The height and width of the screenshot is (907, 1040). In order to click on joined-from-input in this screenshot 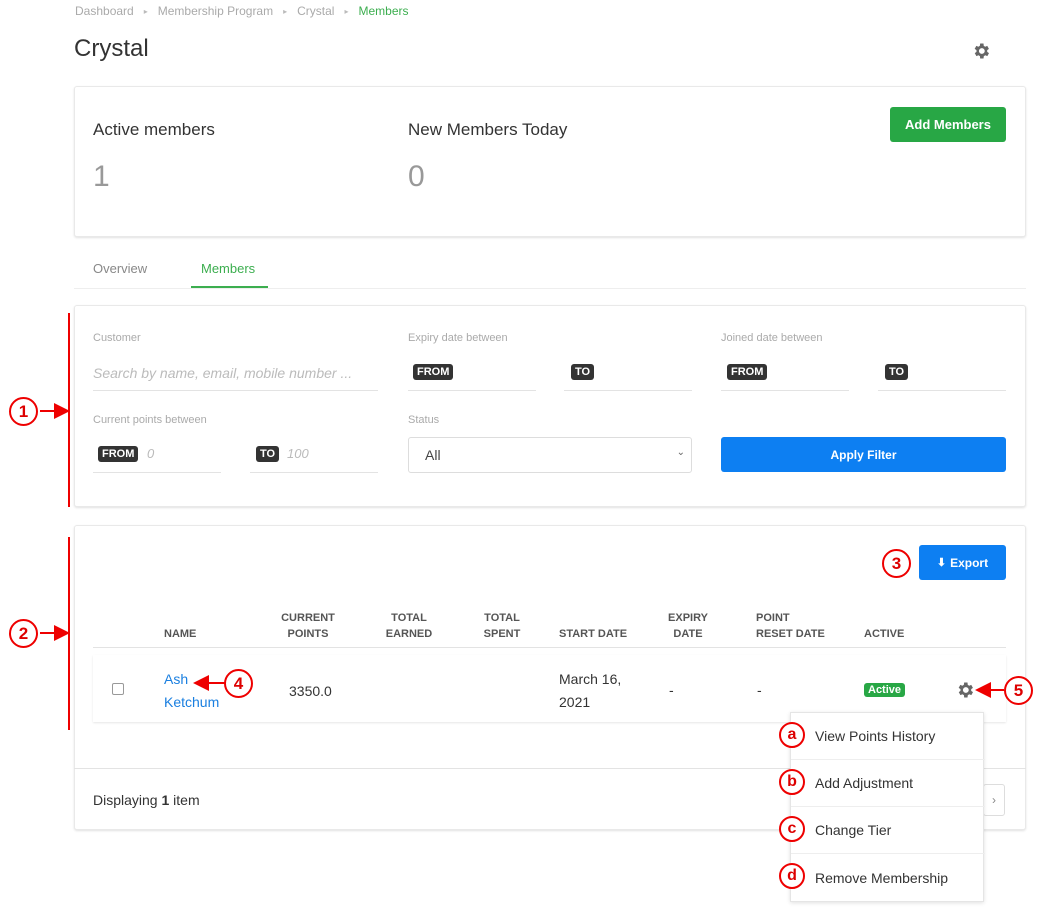, I will do `click(785, 390)`.